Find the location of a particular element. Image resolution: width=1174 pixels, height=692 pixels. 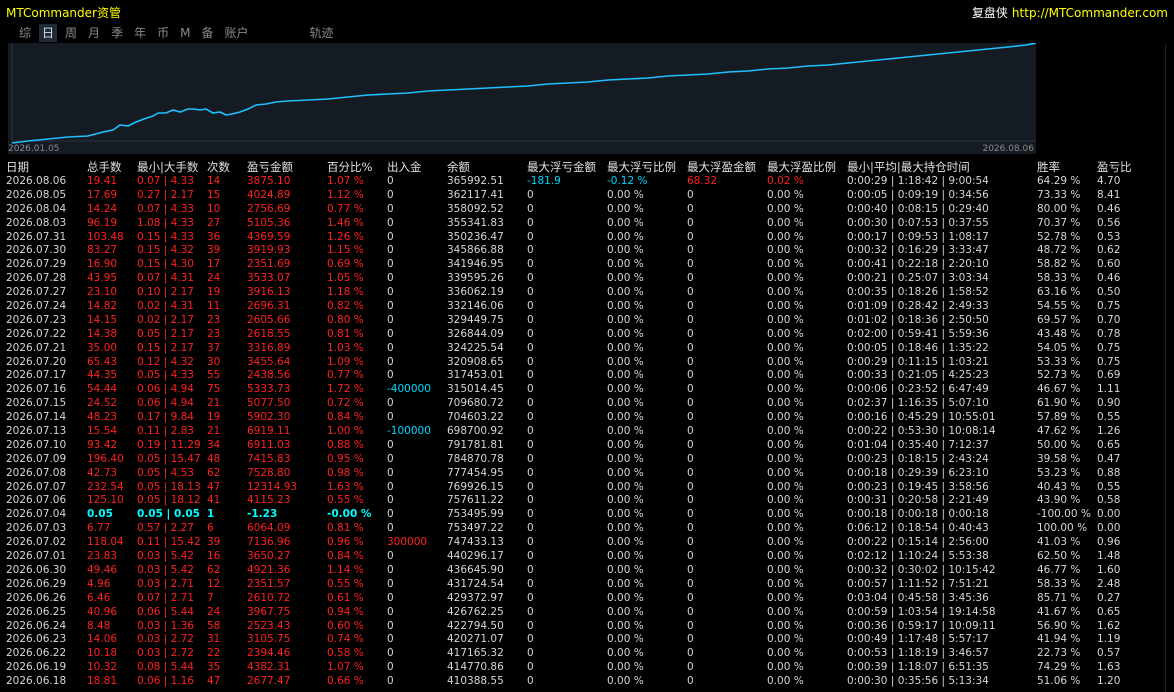

cell-percent: 0.77 % is located at coordinates (345, 375).